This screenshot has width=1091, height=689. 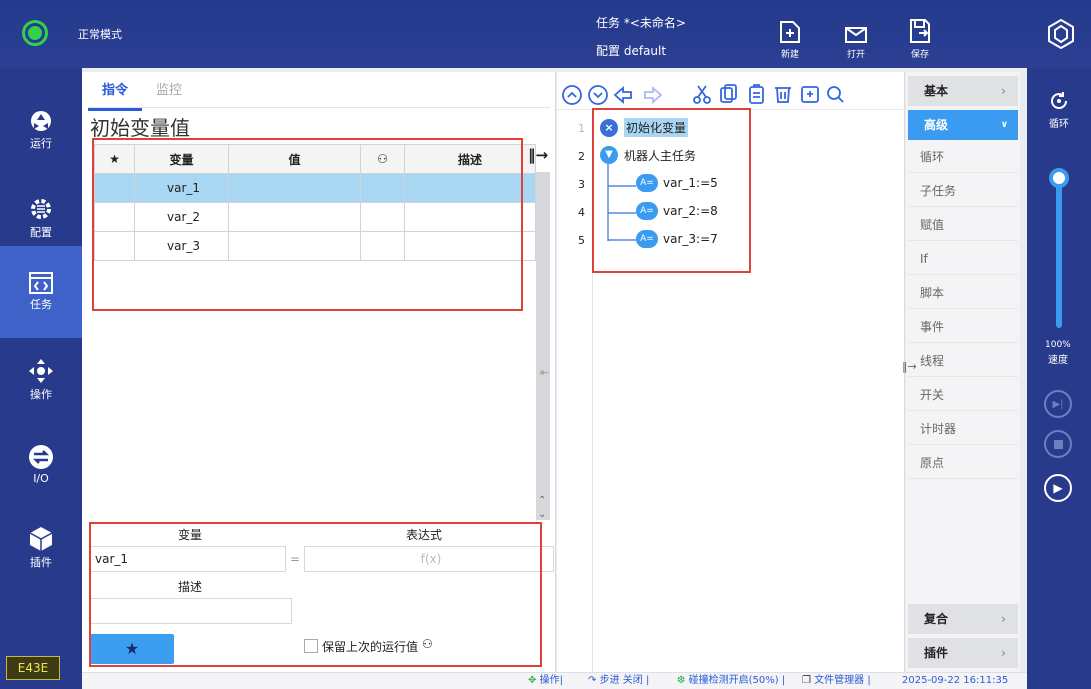 I want to click on status-collision: 碰撞检测开启(50%), so click(x=734, y=680).